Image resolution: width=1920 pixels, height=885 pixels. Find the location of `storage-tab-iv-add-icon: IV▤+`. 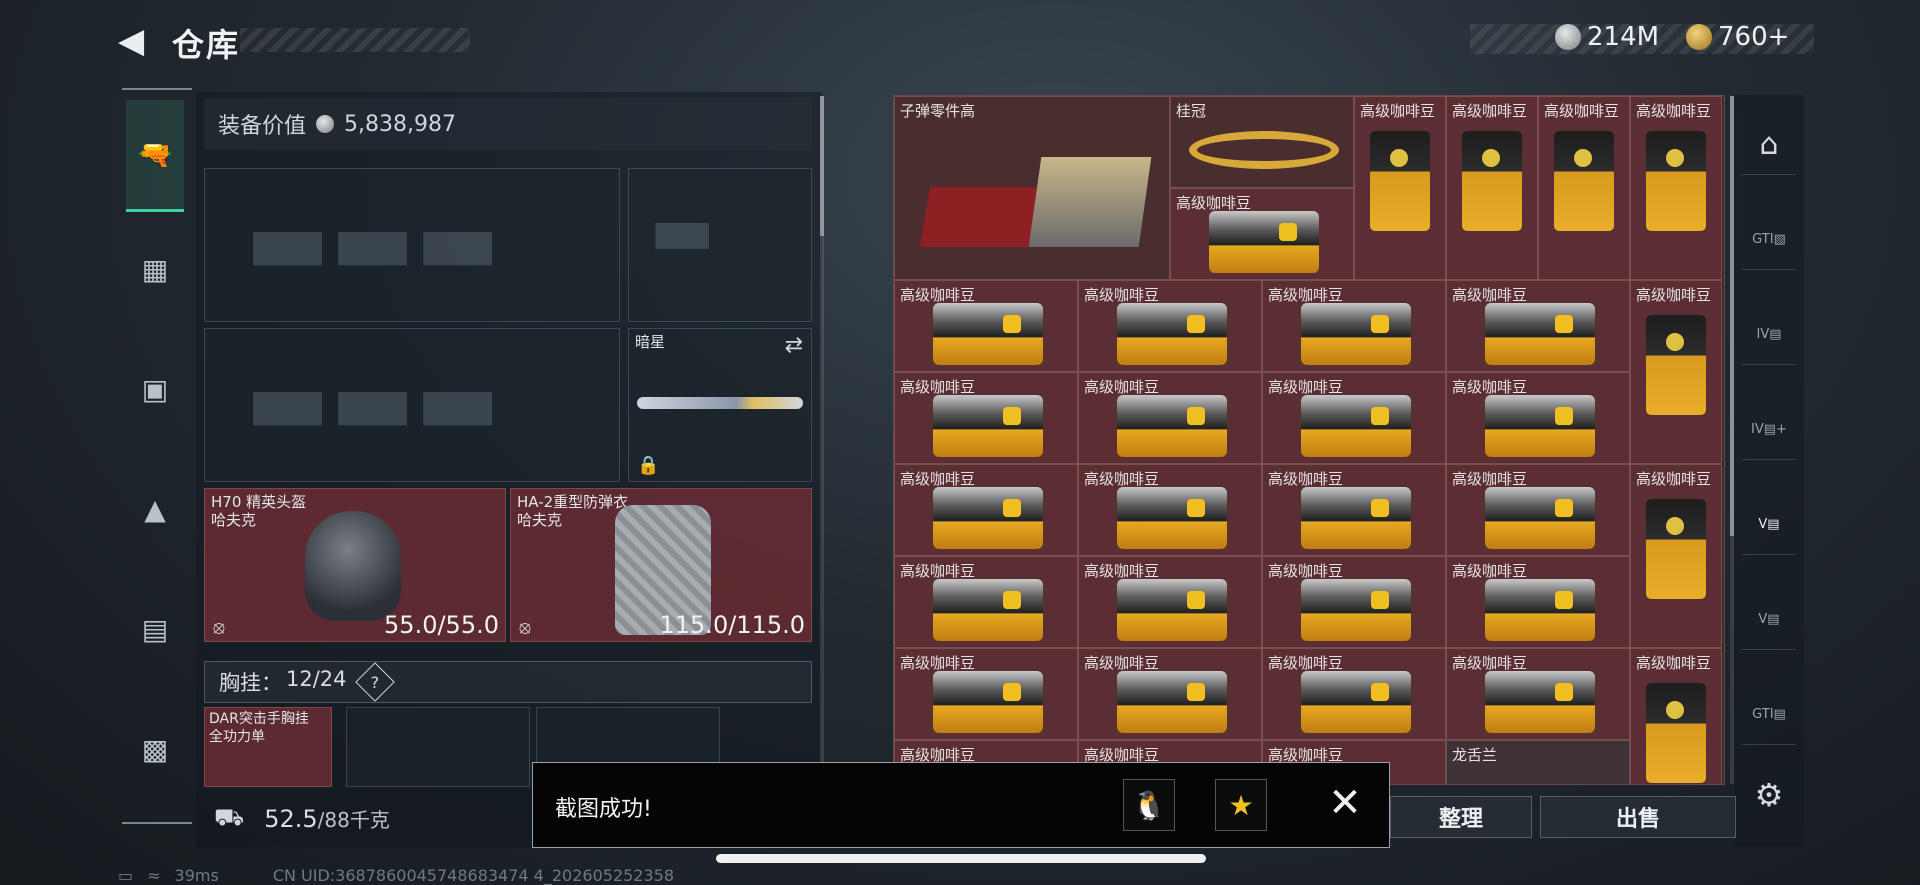

storage-tab-iv-add-icon: IV▤+ is located at coordinates (1769, 430).